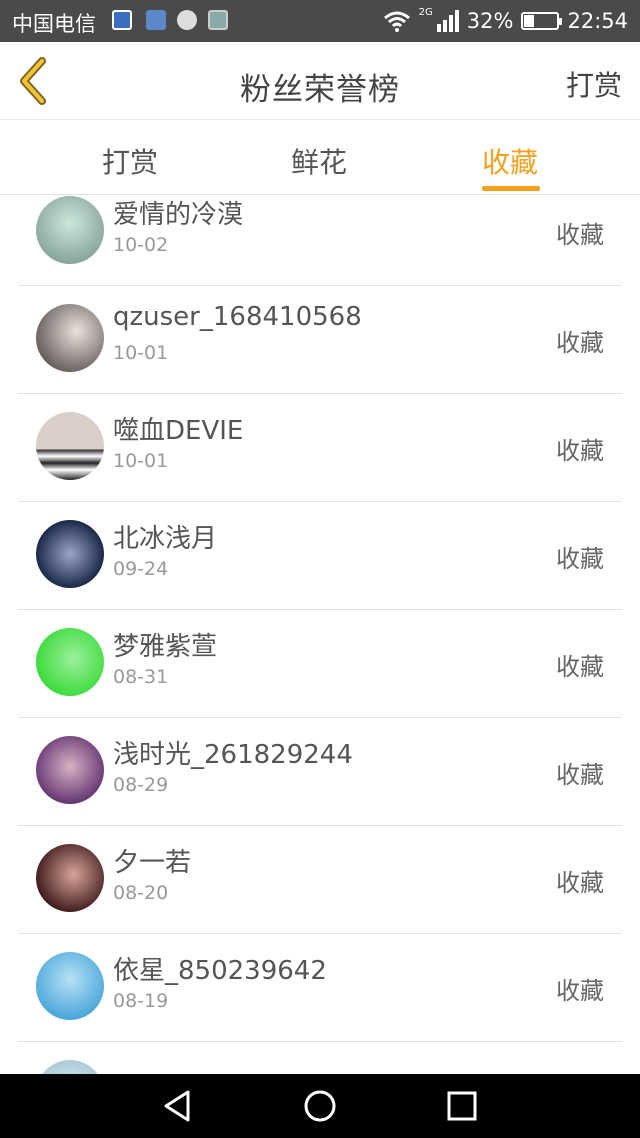  I want to click on list-item: qzuser_168410568 10-01 收藏, so click(320, 340).